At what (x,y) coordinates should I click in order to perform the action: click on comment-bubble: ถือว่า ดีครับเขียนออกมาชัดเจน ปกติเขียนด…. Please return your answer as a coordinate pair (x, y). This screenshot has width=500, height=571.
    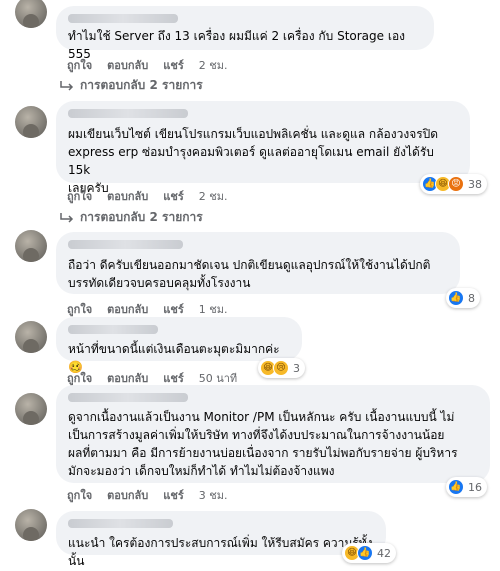
    Looking at the image, I should click on (258, 263).